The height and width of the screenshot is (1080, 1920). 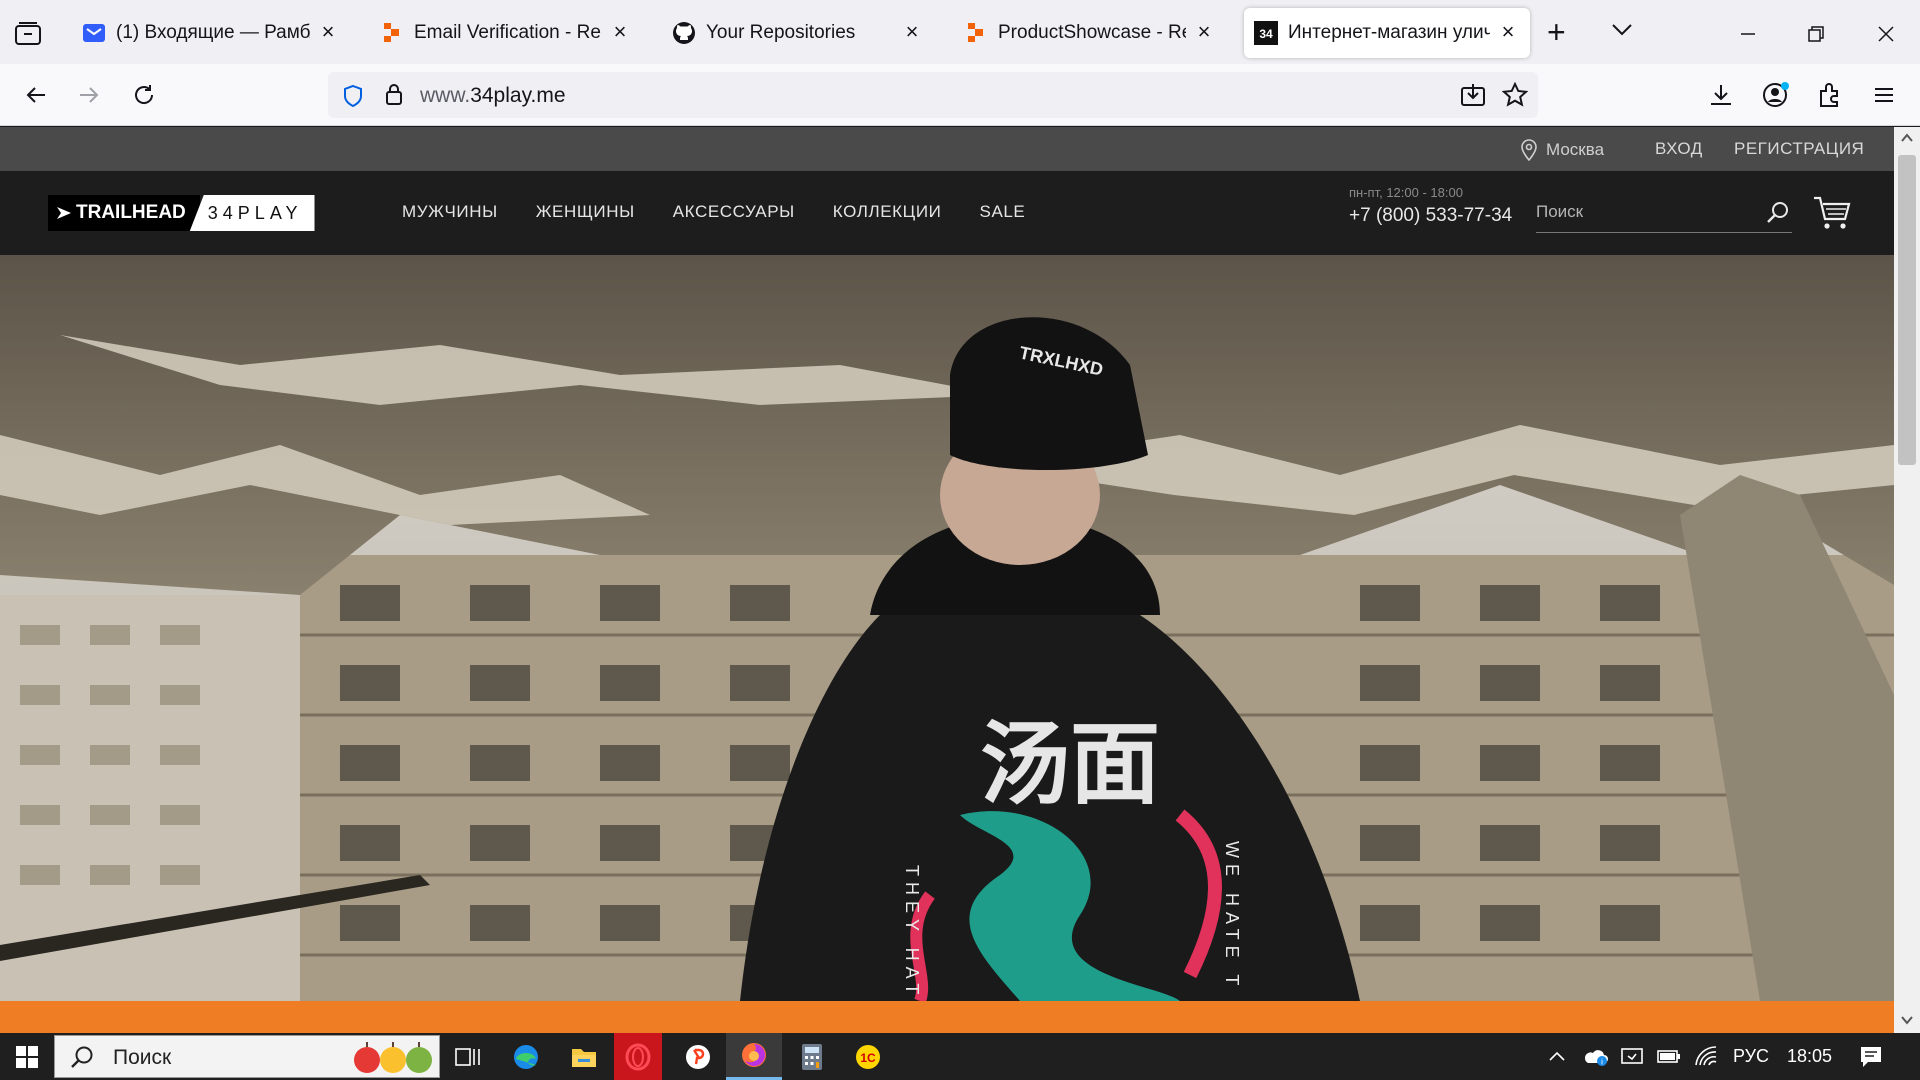 I want to click on close-window-icon, so click(x=1886, y=34).